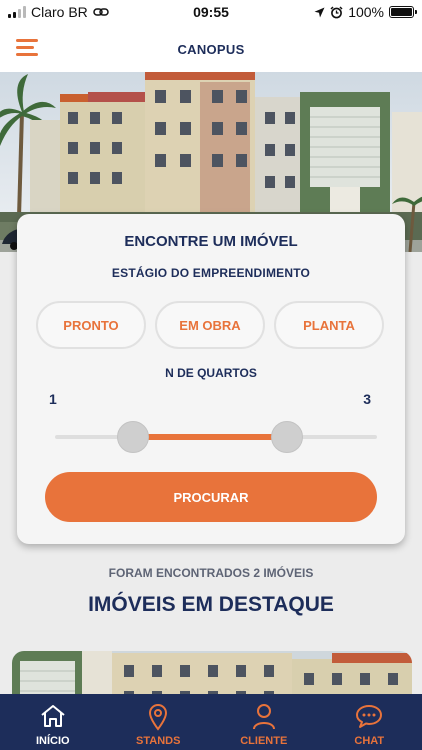 The image size is (422, 750). I want to click on nav-label-stands: STANDS, so click(158, 741).